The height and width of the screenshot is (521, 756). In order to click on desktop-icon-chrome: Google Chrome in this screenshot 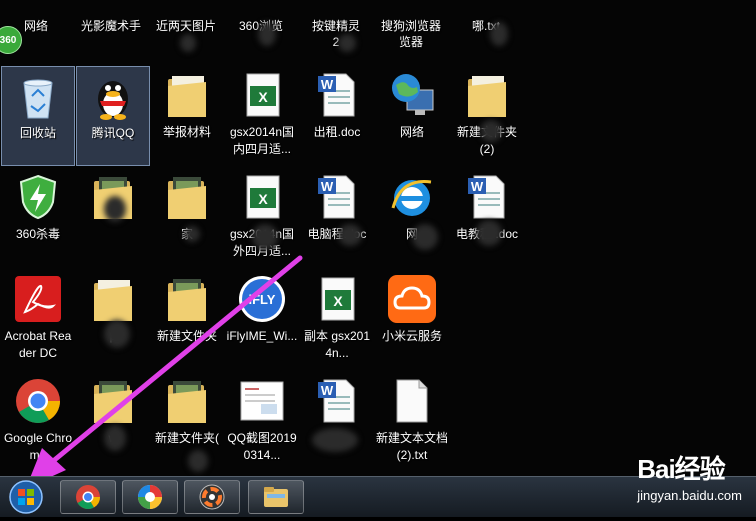, I will do `click(38, 422)`.